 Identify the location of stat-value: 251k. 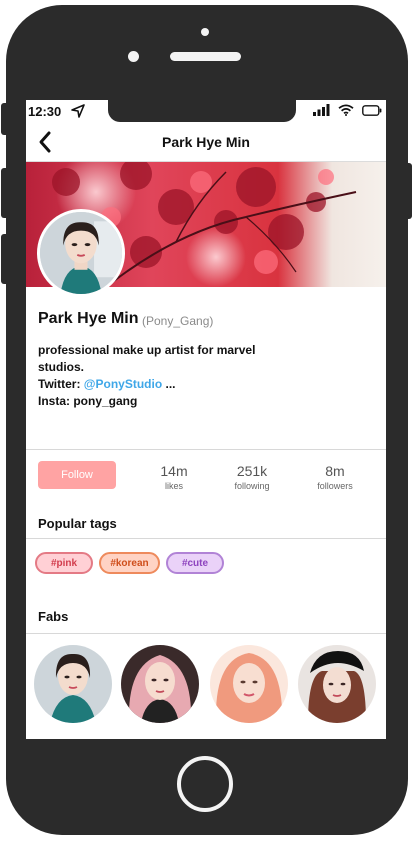
(252, 471).